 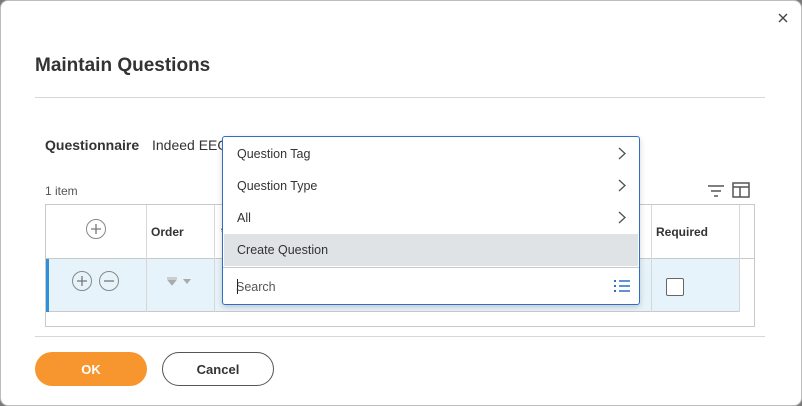 I want to click on menu-item-create-question: Create Question, so click(x=431, y=250).